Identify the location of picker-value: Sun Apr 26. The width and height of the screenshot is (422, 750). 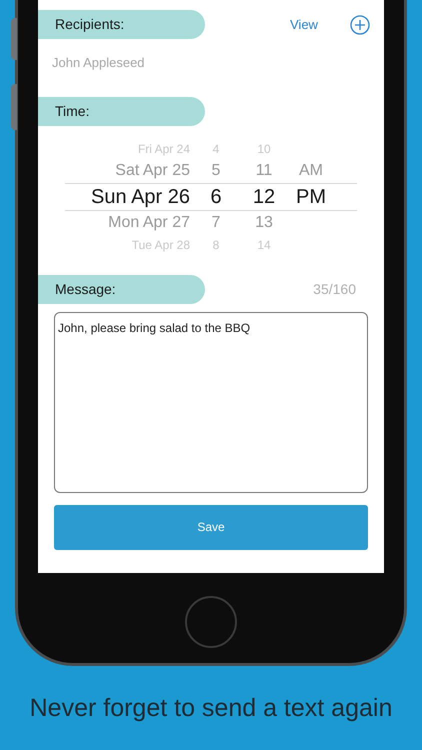
(140, 197).